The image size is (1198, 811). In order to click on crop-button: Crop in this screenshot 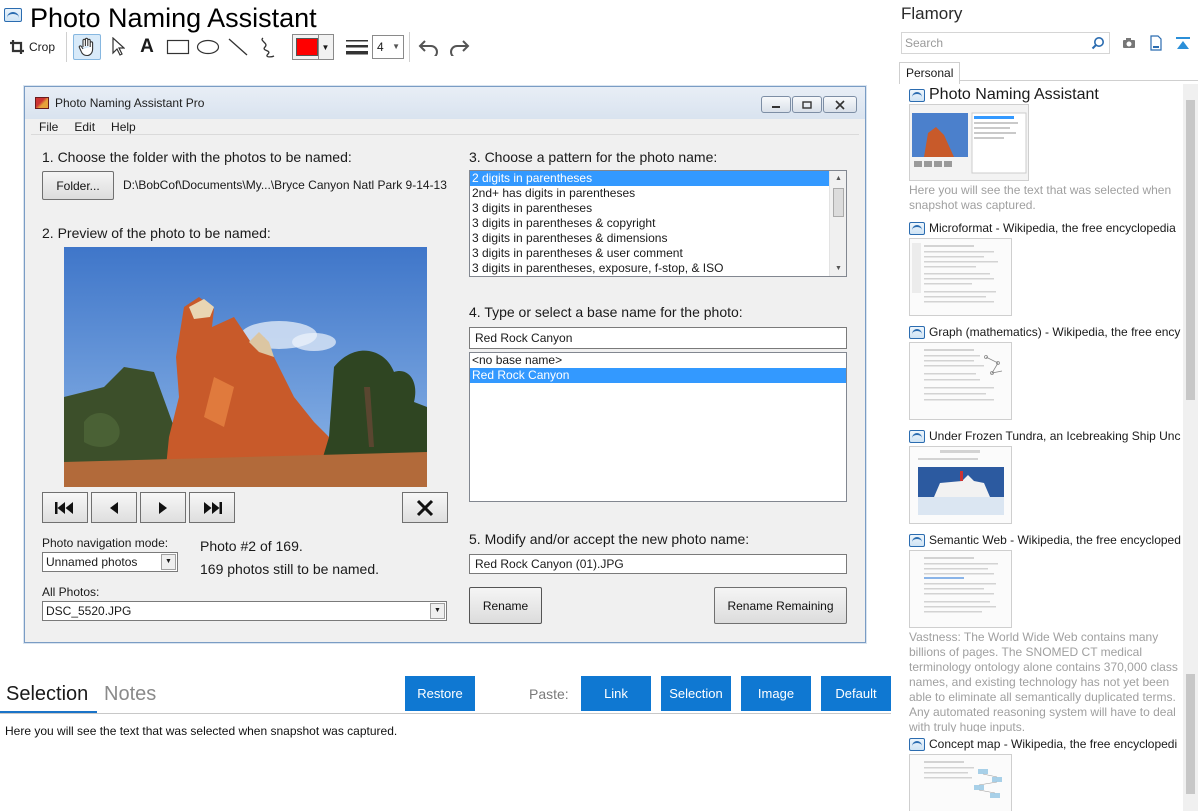, I will do `click(32, 47)`.